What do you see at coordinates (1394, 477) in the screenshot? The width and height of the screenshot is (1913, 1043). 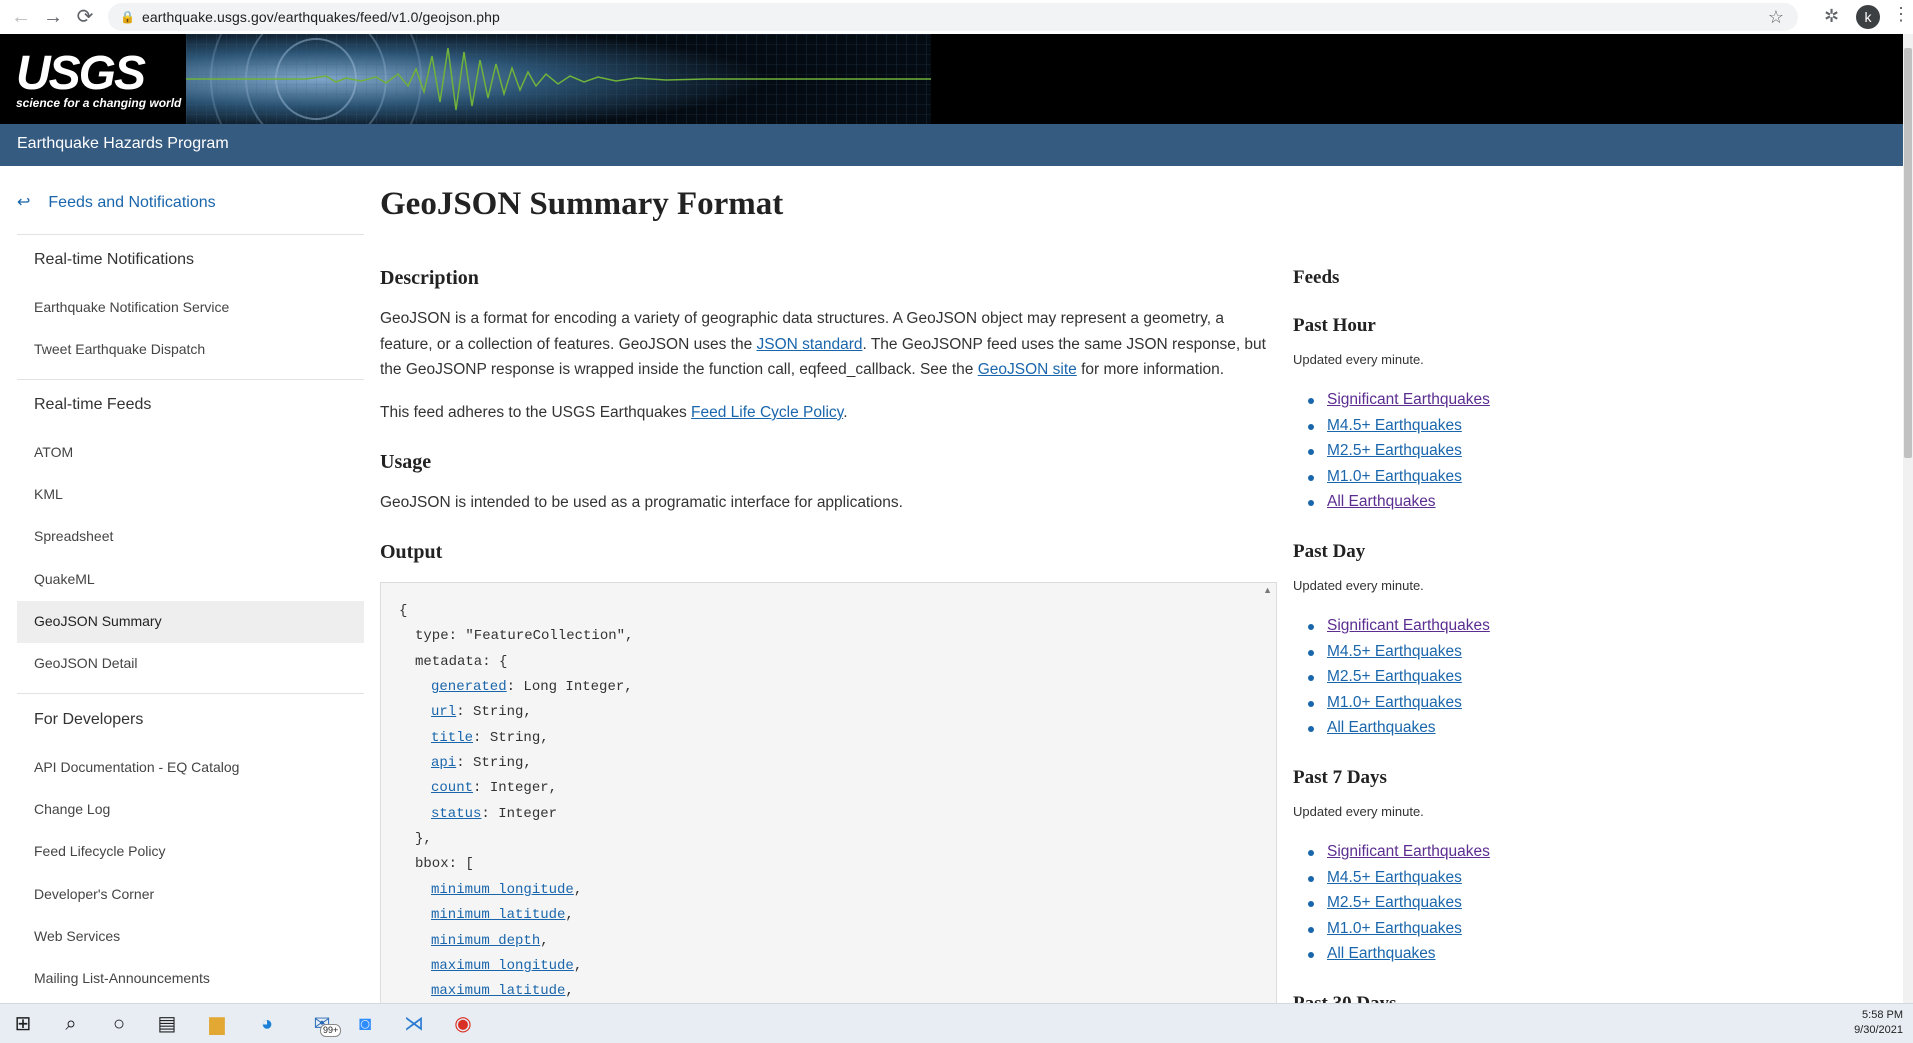 I see `past-hour-m10-link: M1.0+ Earthquakes` at bounding box center [1394, 477].